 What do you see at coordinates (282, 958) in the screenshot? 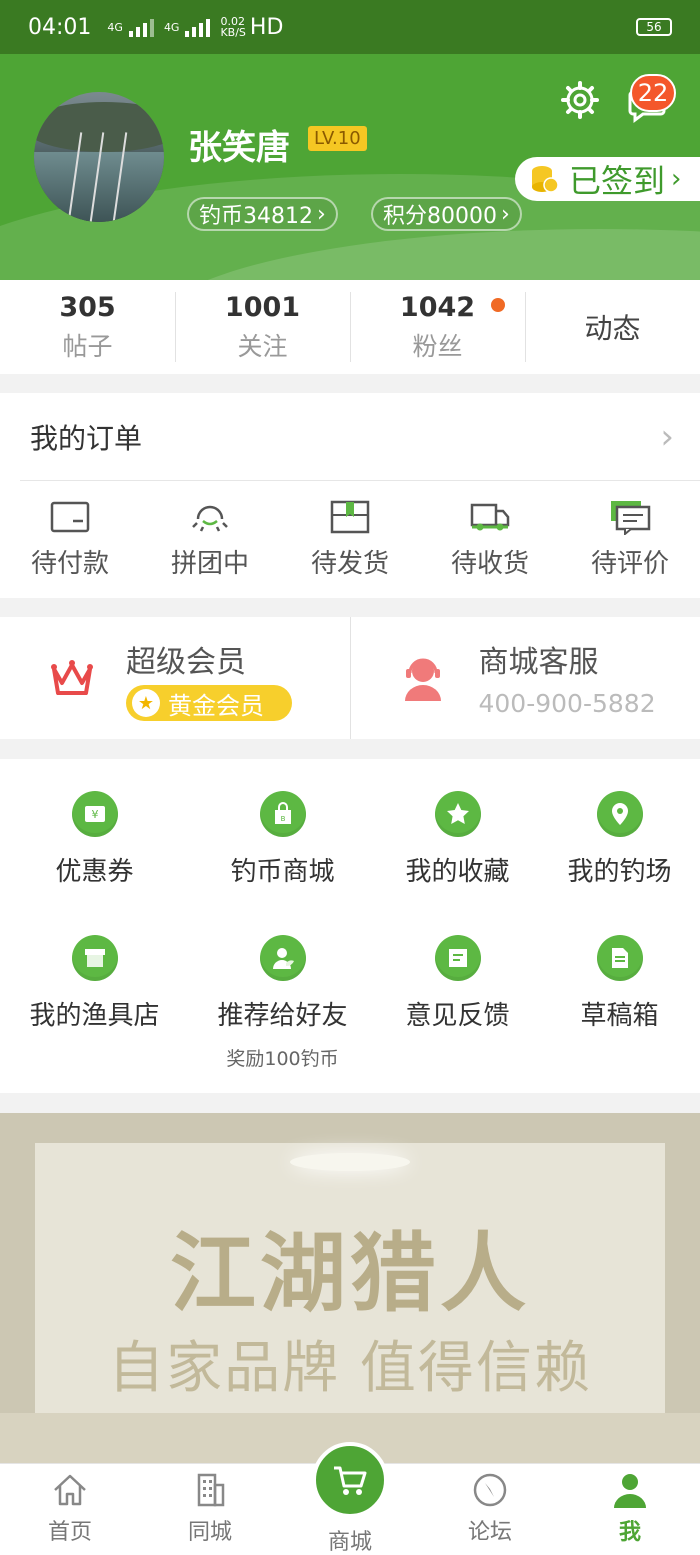
I see `share-user-icon` at bounding box center [282, 958].